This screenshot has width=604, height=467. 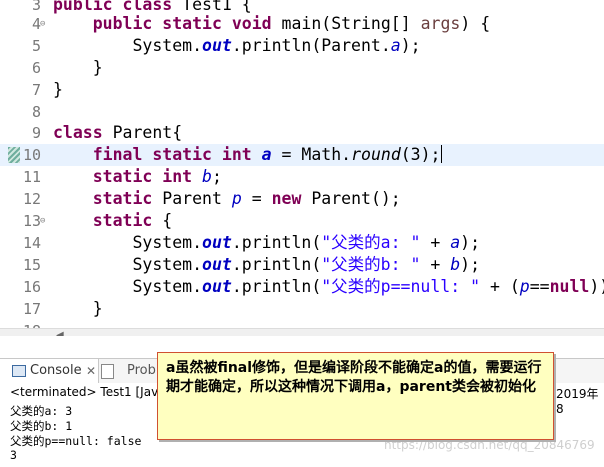 I want to click on console-line: 父类的b: 1, so click(x=41, y=426).